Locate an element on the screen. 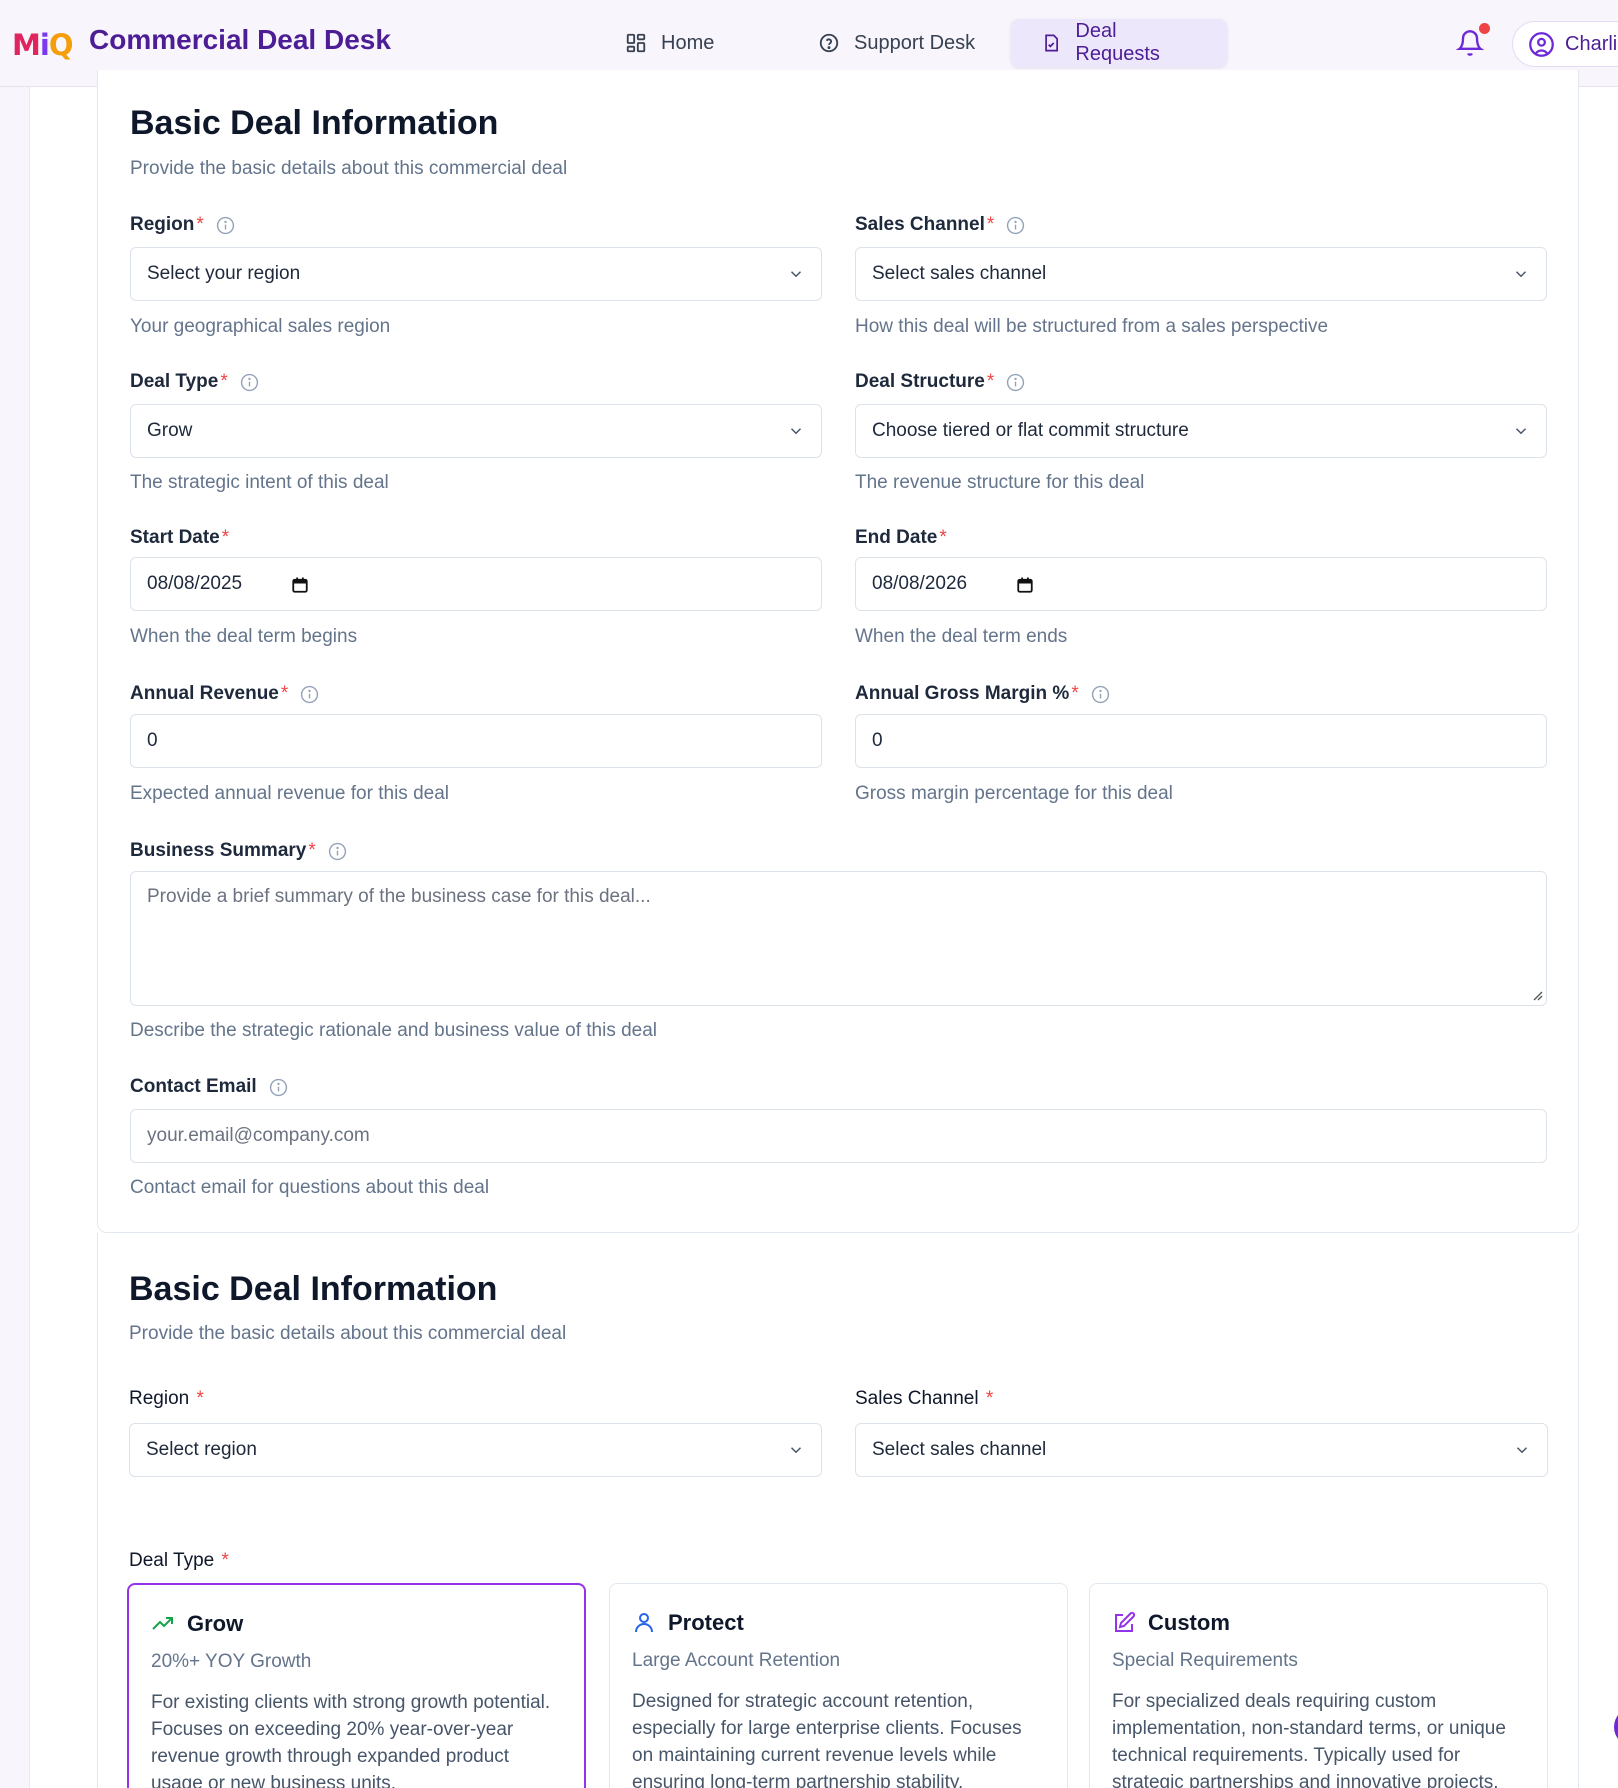  trending-up-icon is located at coordinates (162, 1623).